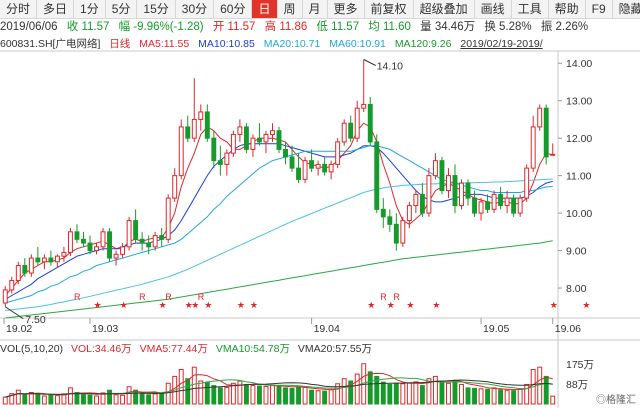 This screenshot has width=640, height=408. Describe the element at coordinates (369, 62) in the screenshot. I see `high-pointer` at that location.